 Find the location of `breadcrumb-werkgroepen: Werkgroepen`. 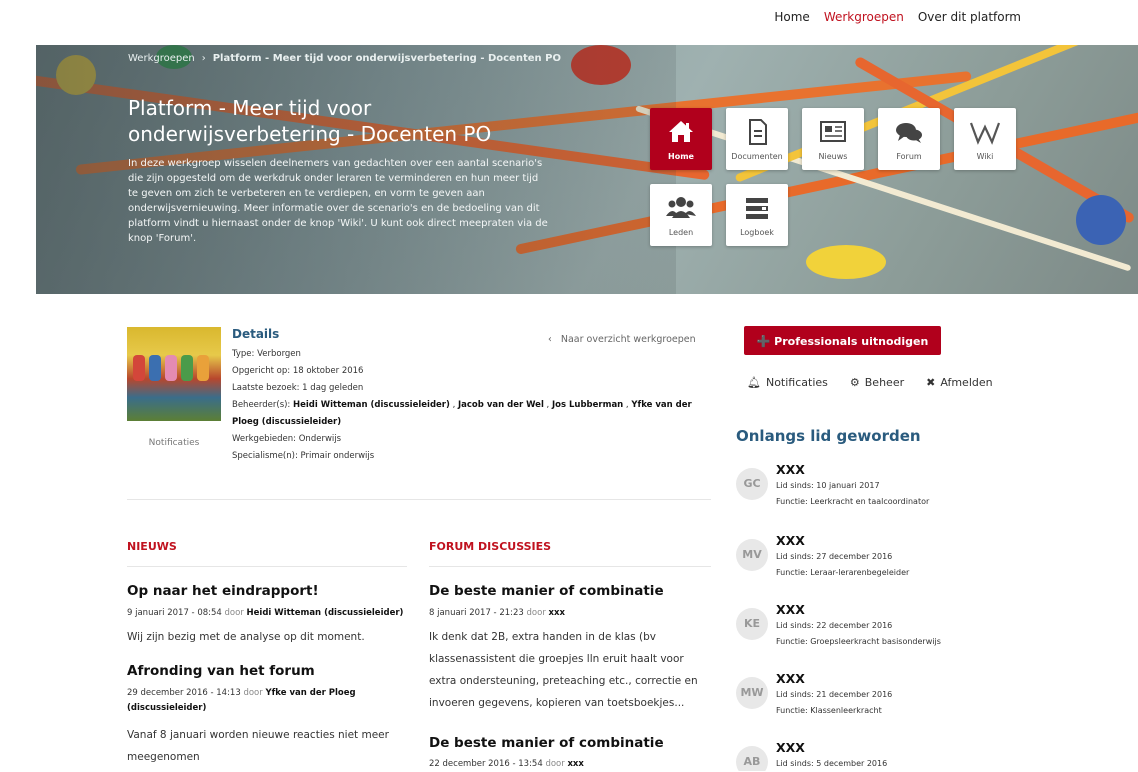

breadcrumb-werkgroepen: Werkgroepen is located at coordinates (161, 58).